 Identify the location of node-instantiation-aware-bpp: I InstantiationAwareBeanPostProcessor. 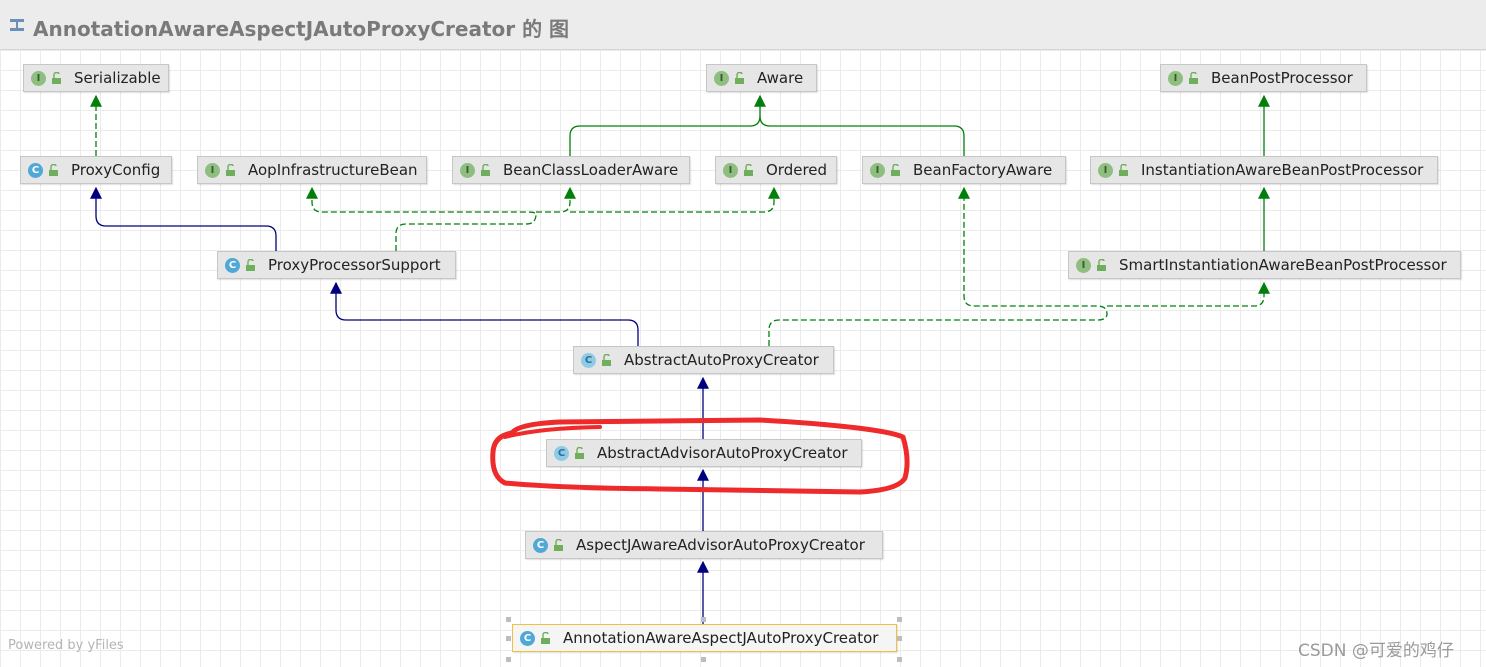
(1264, 170).